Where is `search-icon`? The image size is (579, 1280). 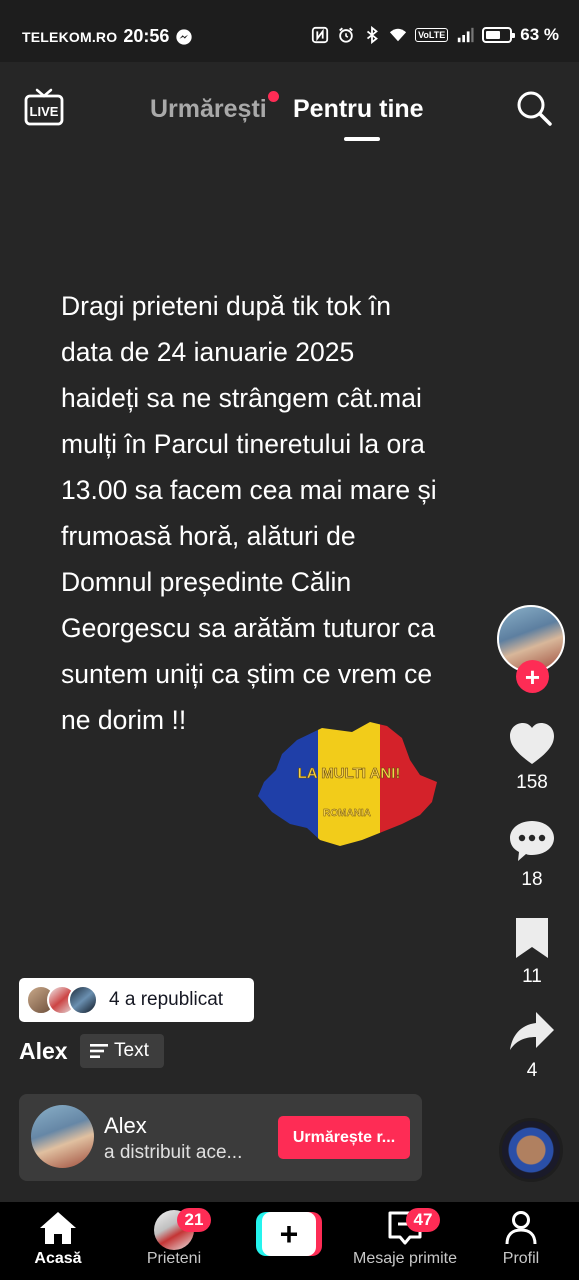
search-icon is located at coordinates (534, 108).